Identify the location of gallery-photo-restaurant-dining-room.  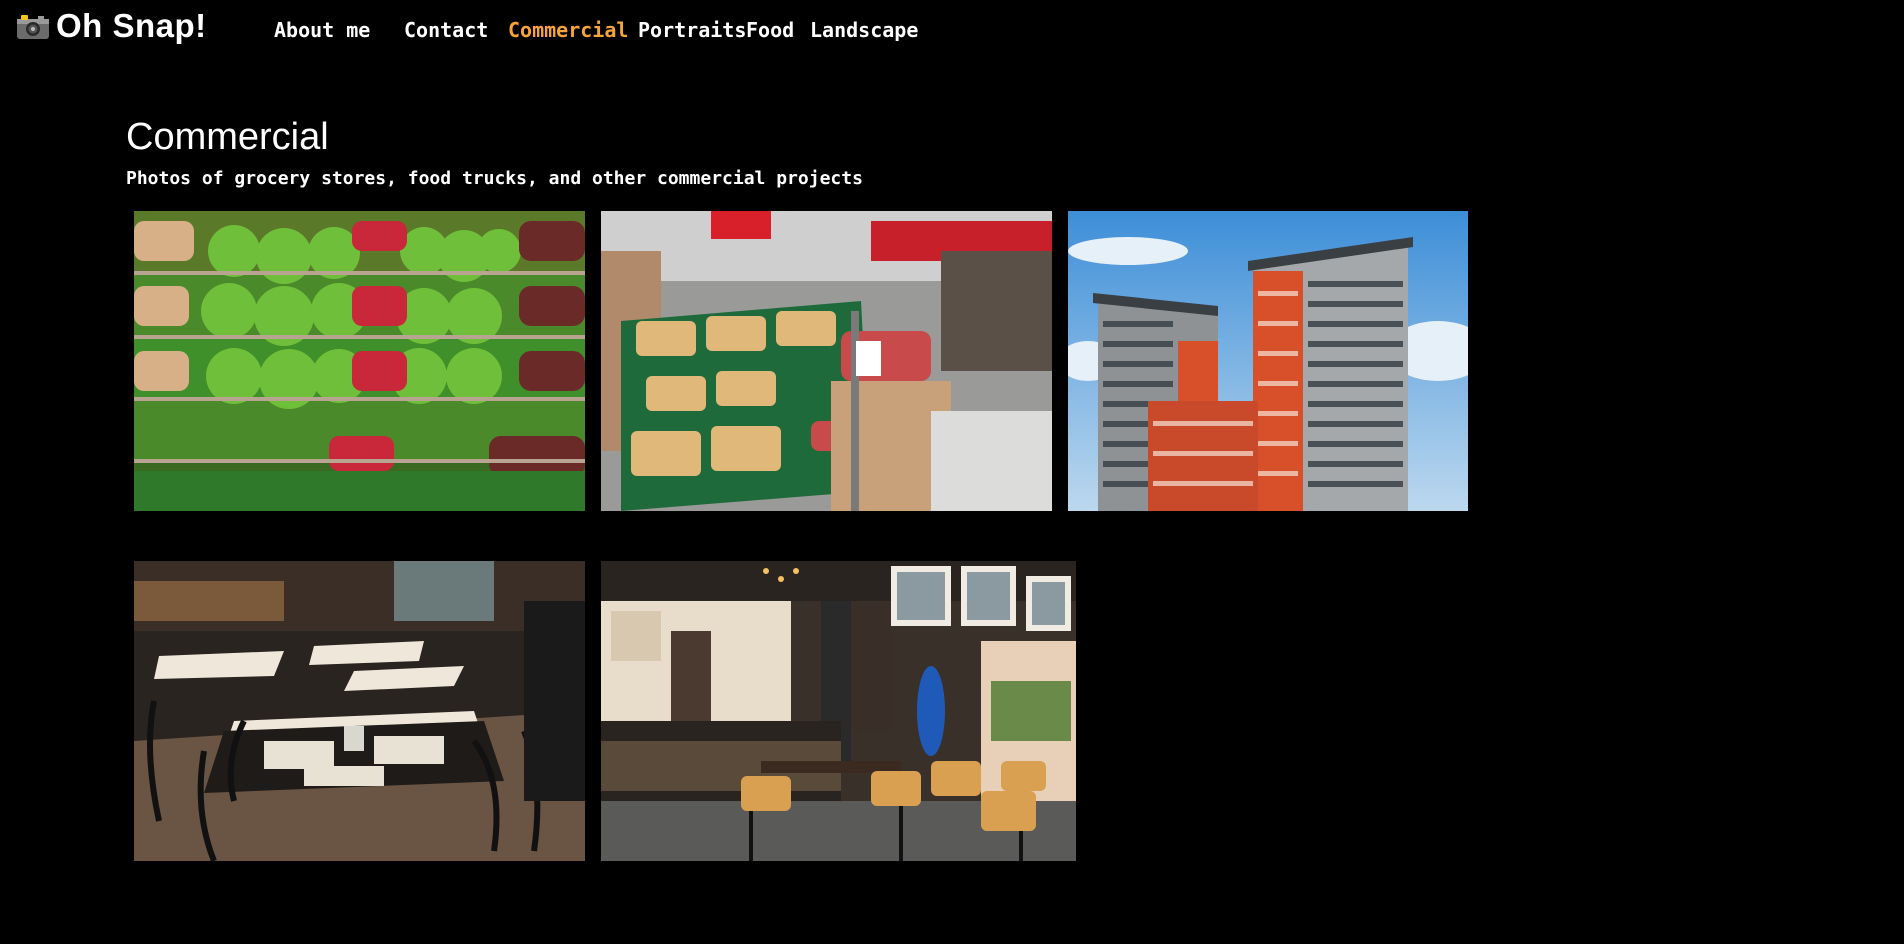
(359, 711).